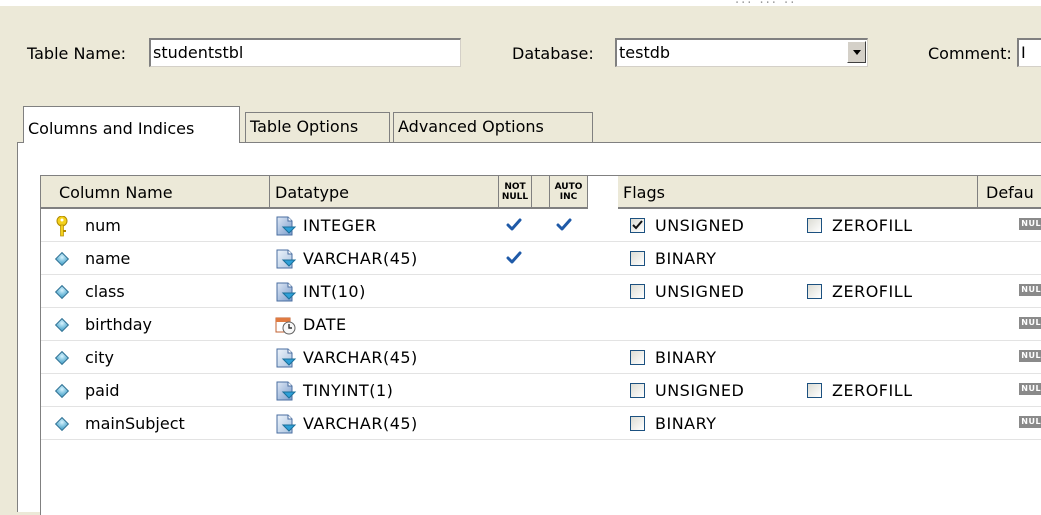  I want to click on table-row: name VARCHAR(45) BINARY, so click(541, 259).